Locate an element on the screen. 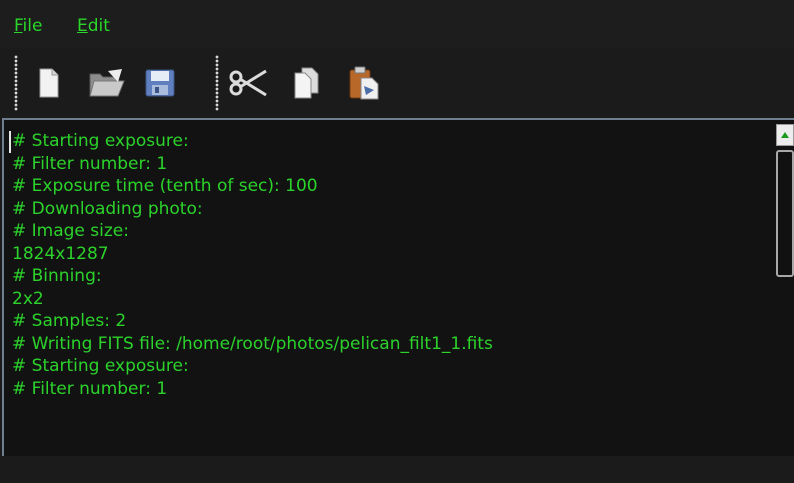 This screenshot has width=794, height=483. copy-icon is located at coordinates (306, 83).